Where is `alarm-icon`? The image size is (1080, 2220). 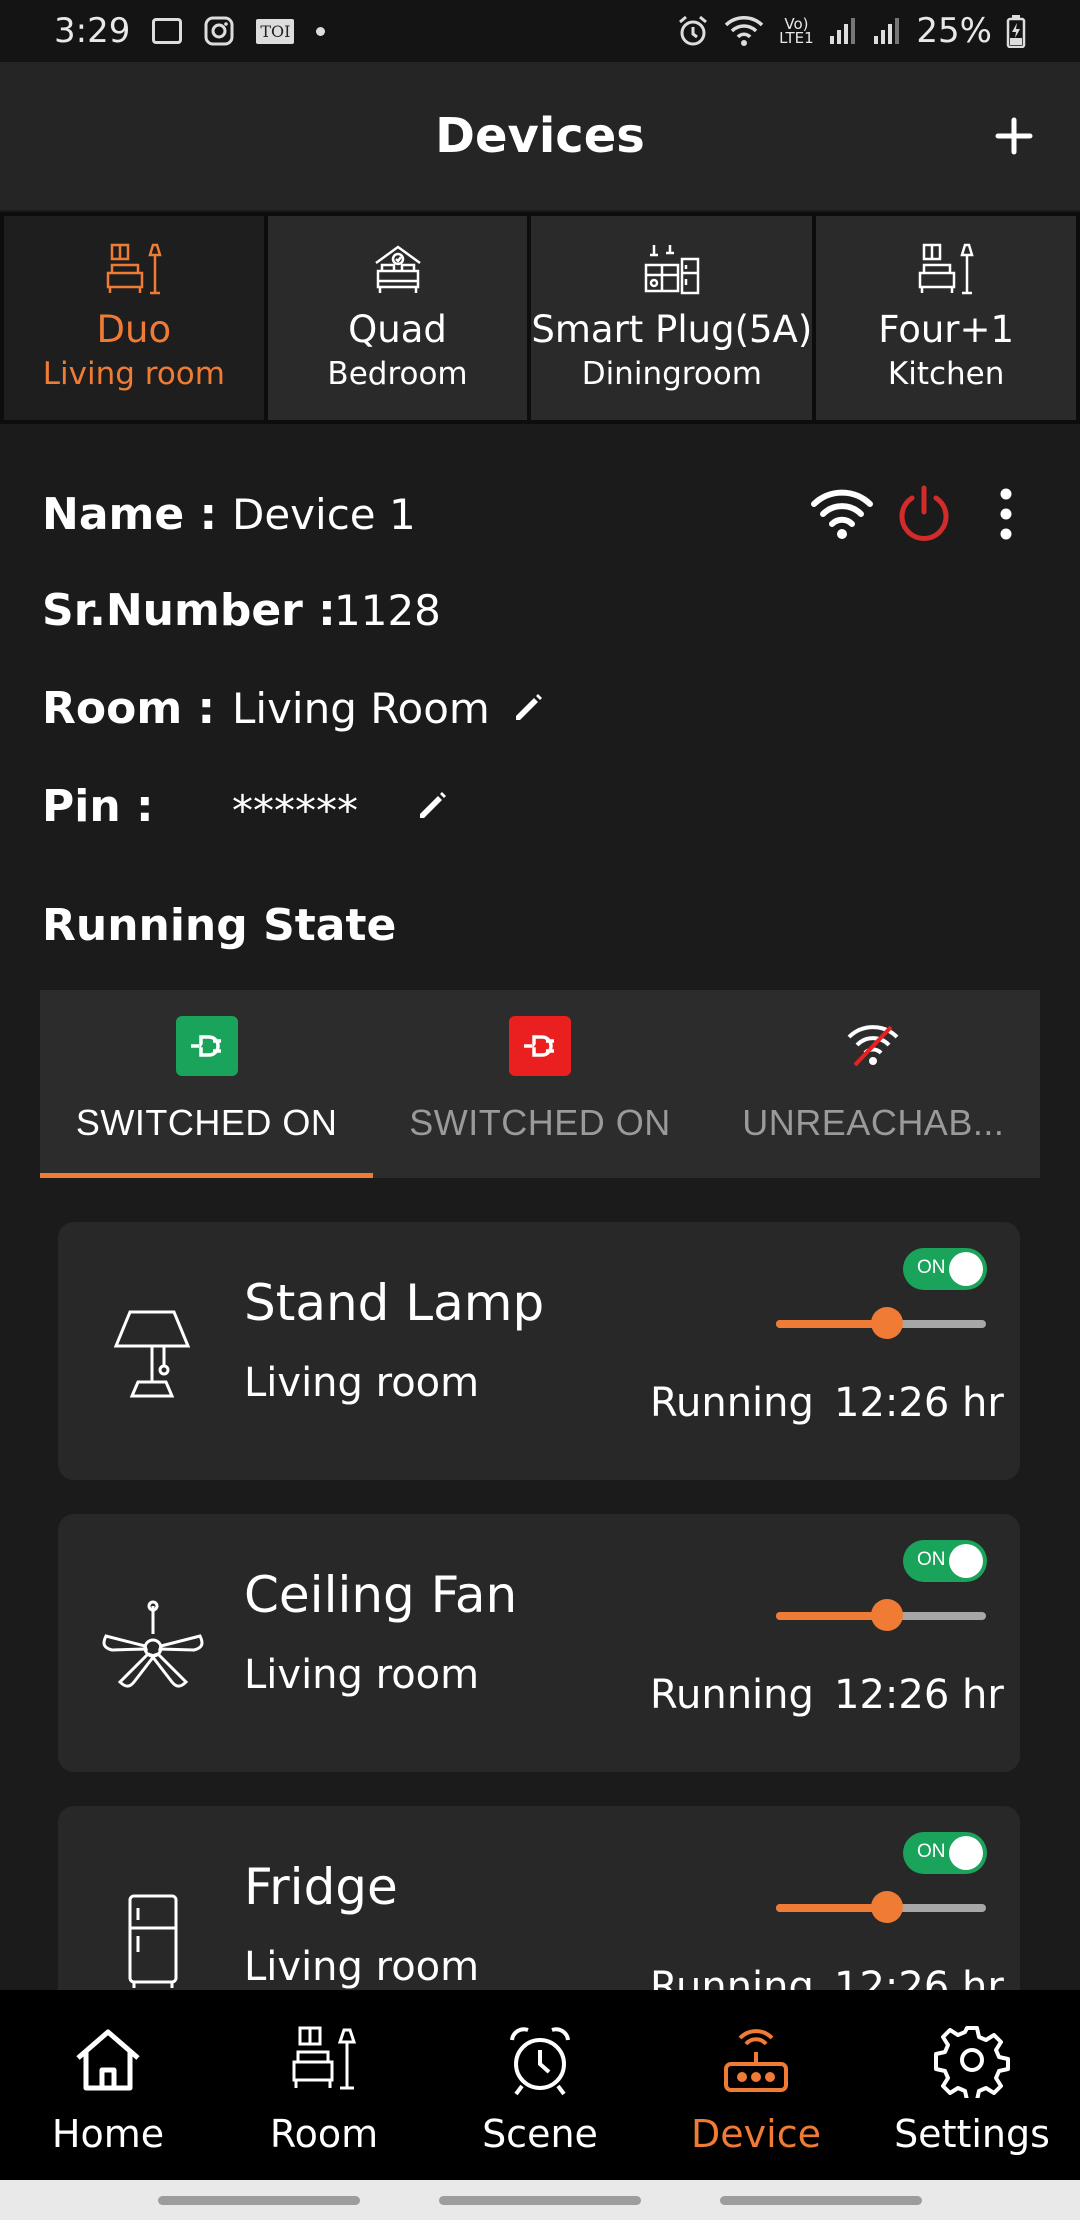 alarm-icon is located at coordinates (693, 31).